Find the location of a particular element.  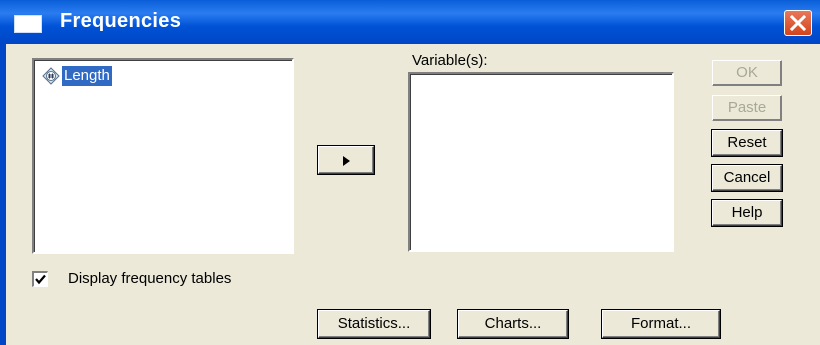

reset-button-label: Reset is located at coordinates (747, 142).